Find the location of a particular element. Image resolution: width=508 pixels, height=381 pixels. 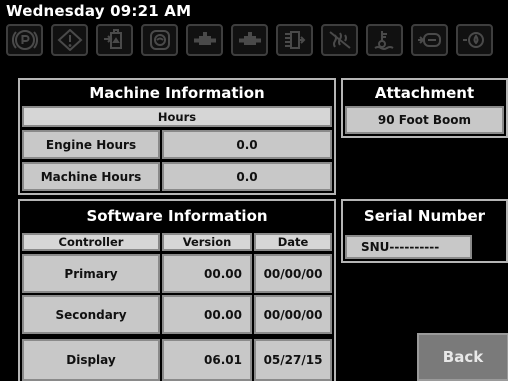

serial-number-value: SNU---------- is located at coordinates (408, 247).